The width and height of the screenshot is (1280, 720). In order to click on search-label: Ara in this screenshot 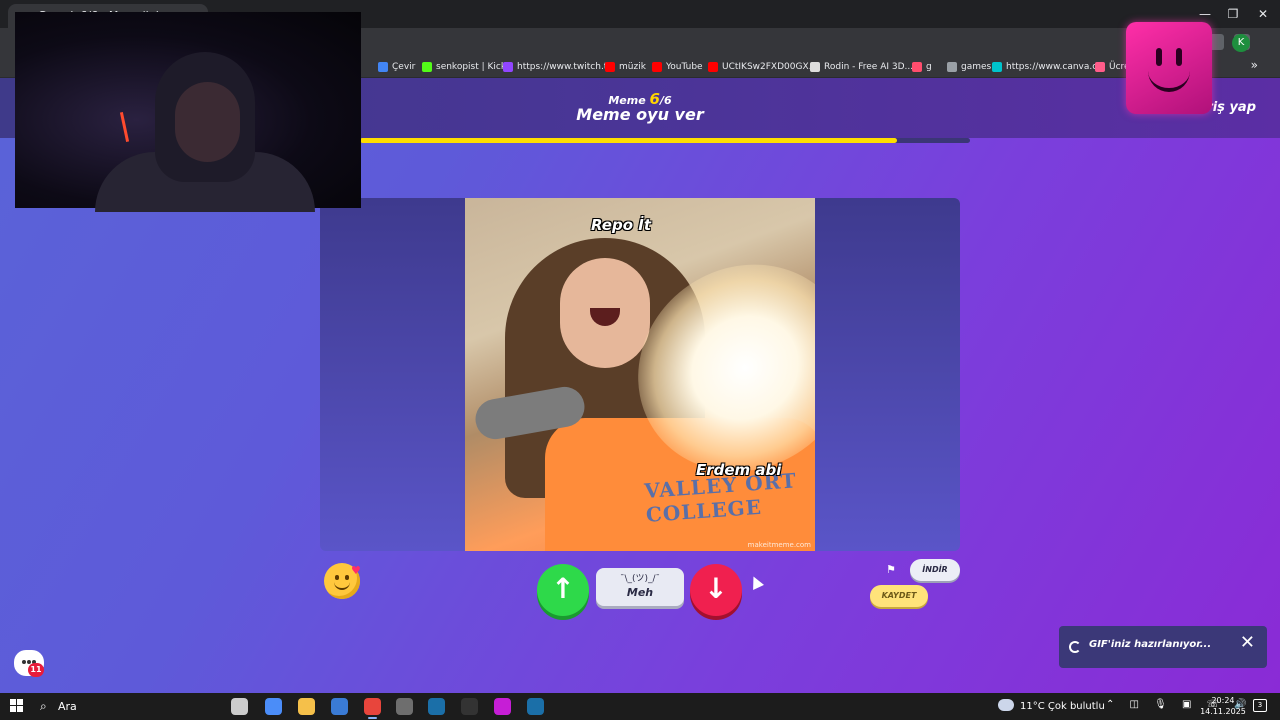, I will do `click(67, 706)`.